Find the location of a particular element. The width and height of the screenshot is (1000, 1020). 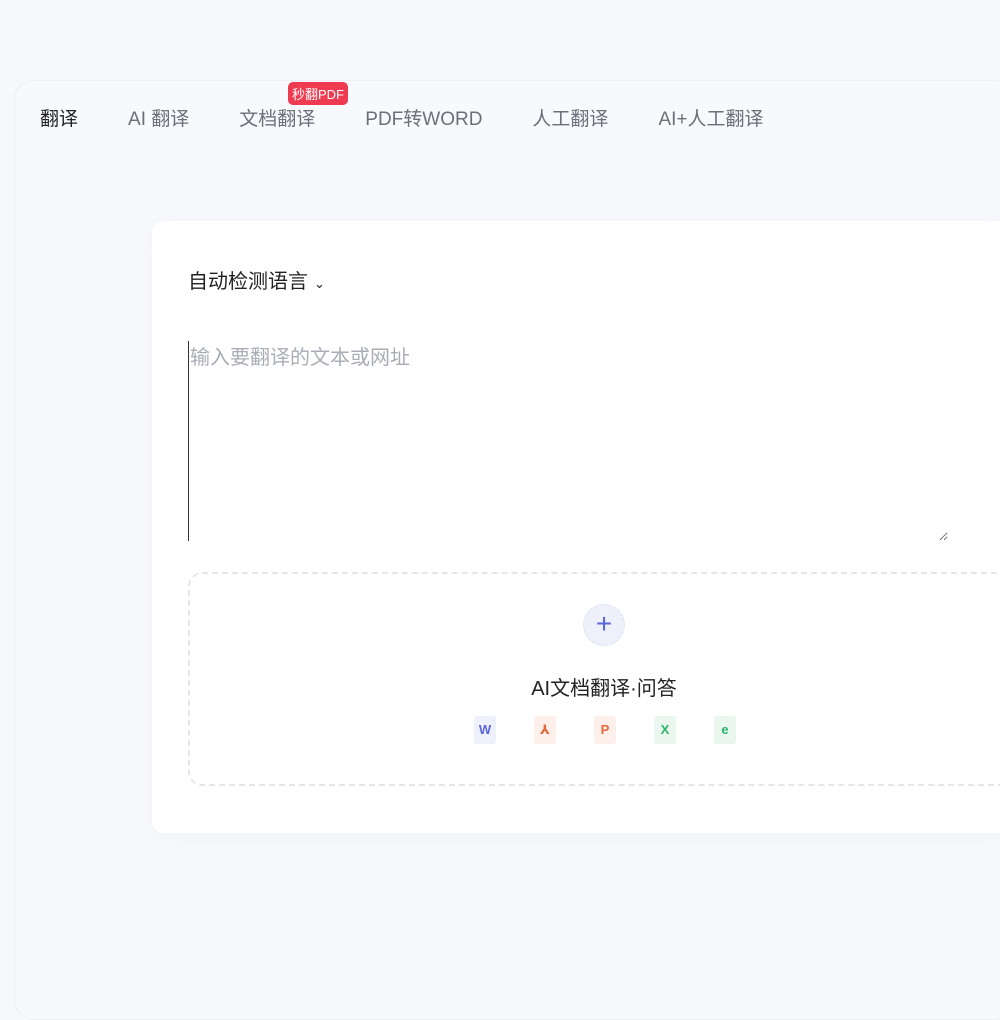

tab-human-translate: 人工翻译 is located at coordinates (570, 117).